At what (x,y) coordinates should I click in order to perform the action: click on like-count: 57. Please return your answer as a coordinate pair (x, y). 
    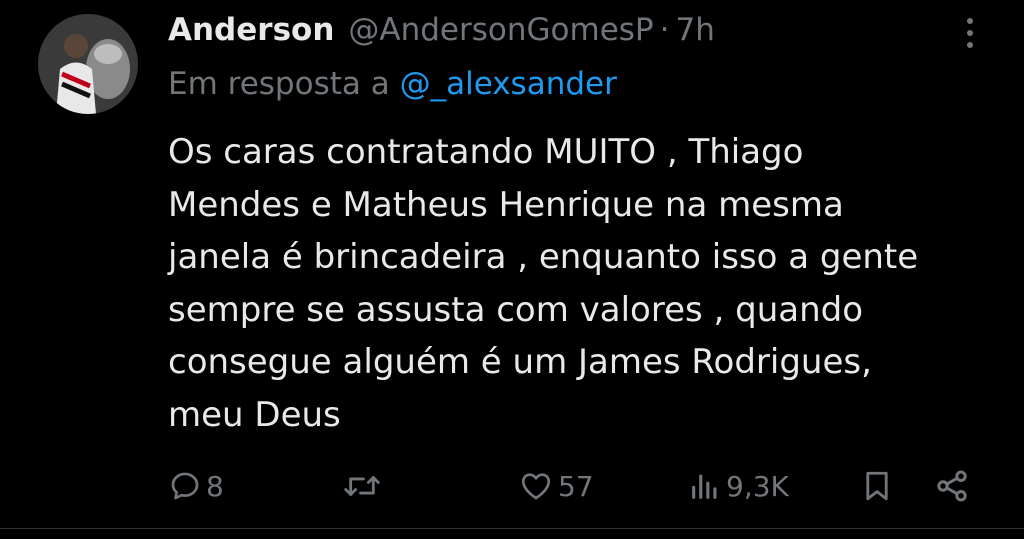
    Looking at the image, I should click on (576, 486).